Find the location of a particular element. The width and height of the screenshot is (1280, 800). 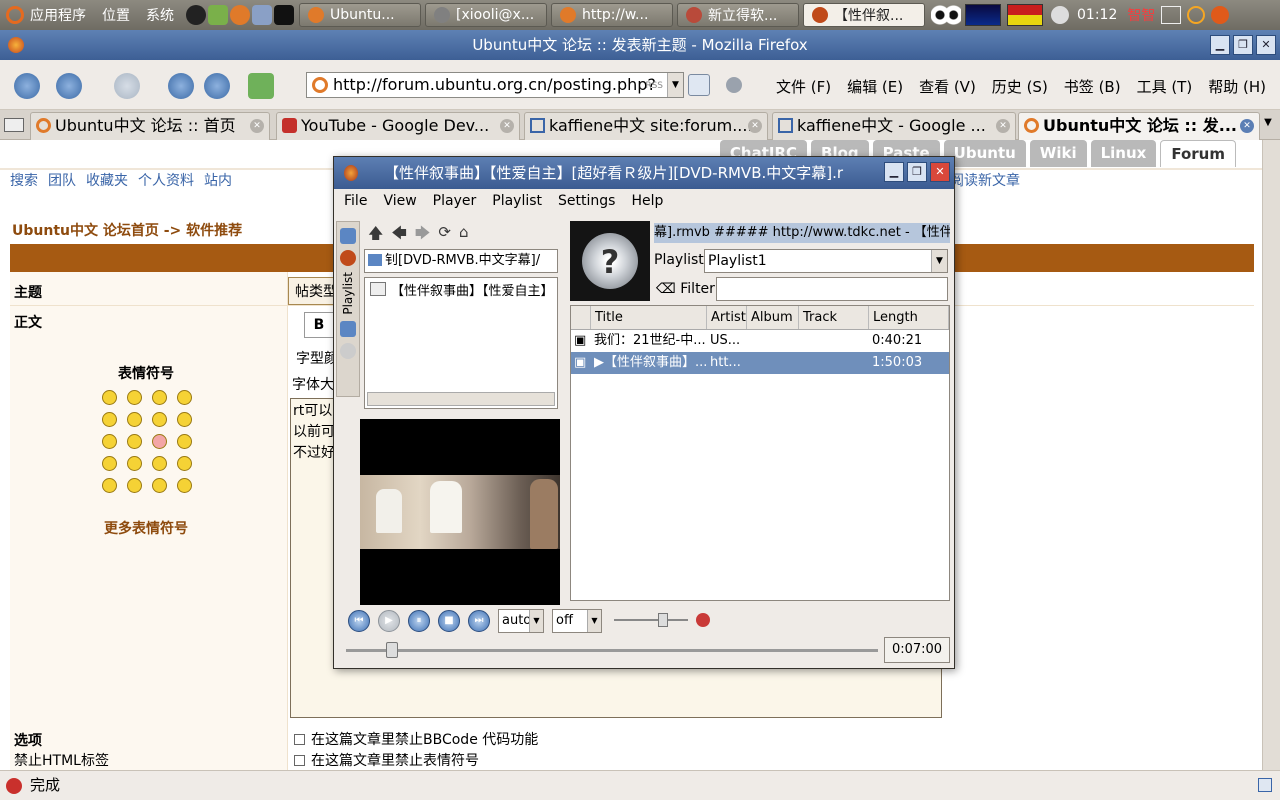

start-tab-icon is located at coordinates (348, 236).